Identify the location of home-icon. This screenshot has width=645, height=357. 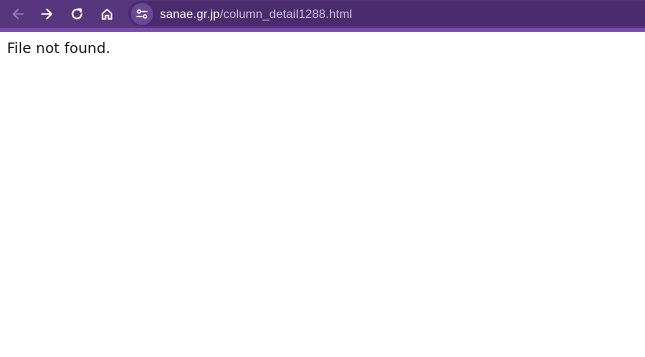
(107, 14).